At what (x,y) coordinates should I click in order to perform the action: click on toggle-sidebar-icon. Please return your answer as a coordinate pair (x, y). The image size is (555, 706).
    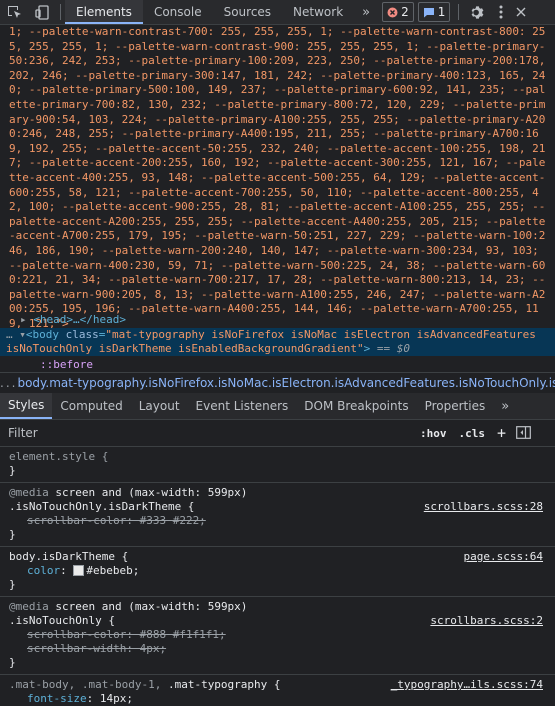
    Looking at the image, I should click on (521, 433).